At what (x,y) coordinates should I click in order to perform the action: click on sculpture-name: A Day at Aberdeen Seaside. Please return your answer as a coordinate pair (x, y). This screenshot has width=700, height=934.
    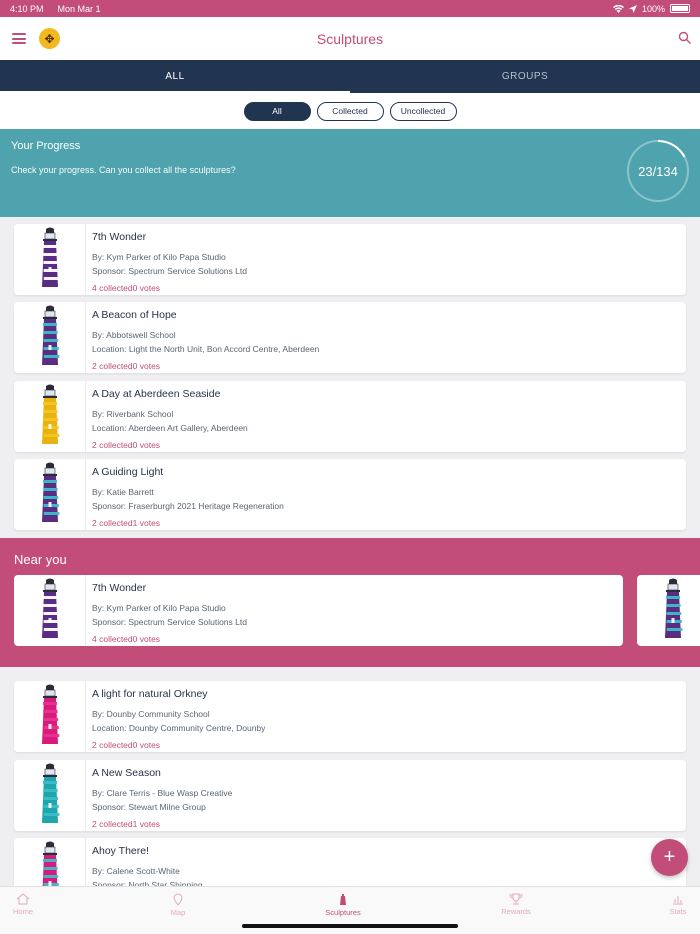
    Looking at the image, I should click on (156, 394).